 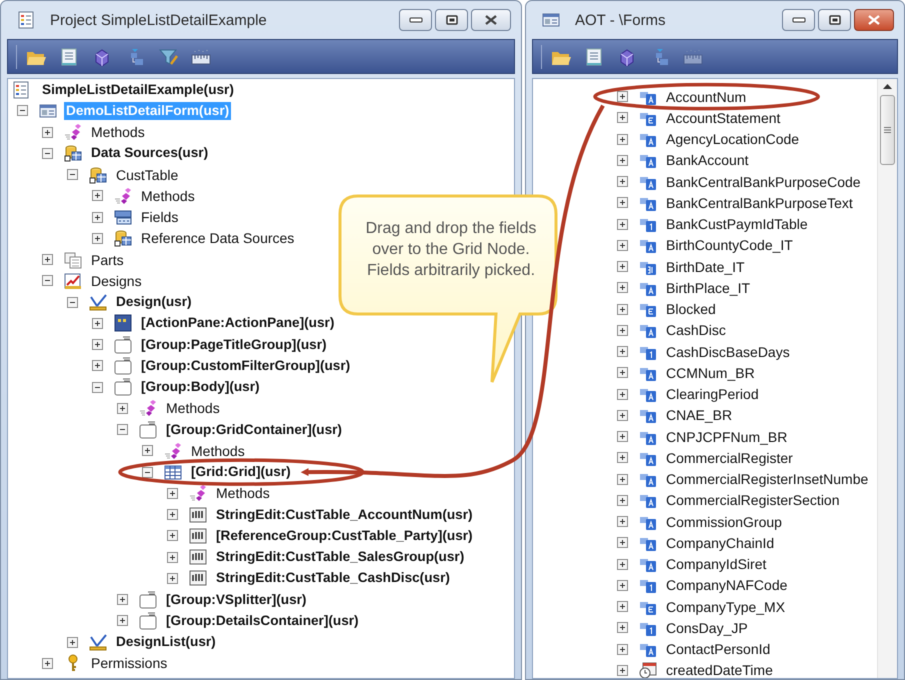 What do you see at coordinates (723, 117) in the screenshot?
I see `tree-item: AccountStatement` at bounding box center [723, 117].